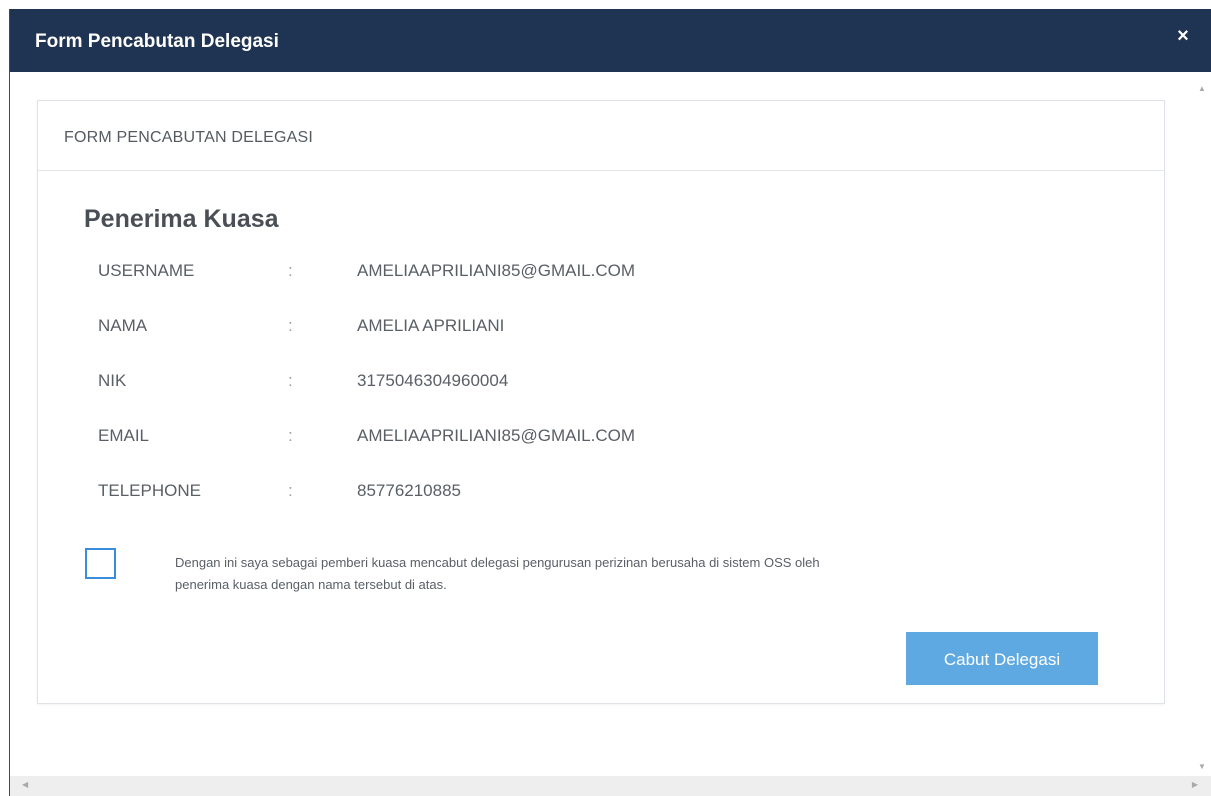  I want to click on panel-heading-text: FORM PENCABUTAN DELEGASI, so click(188, 137).